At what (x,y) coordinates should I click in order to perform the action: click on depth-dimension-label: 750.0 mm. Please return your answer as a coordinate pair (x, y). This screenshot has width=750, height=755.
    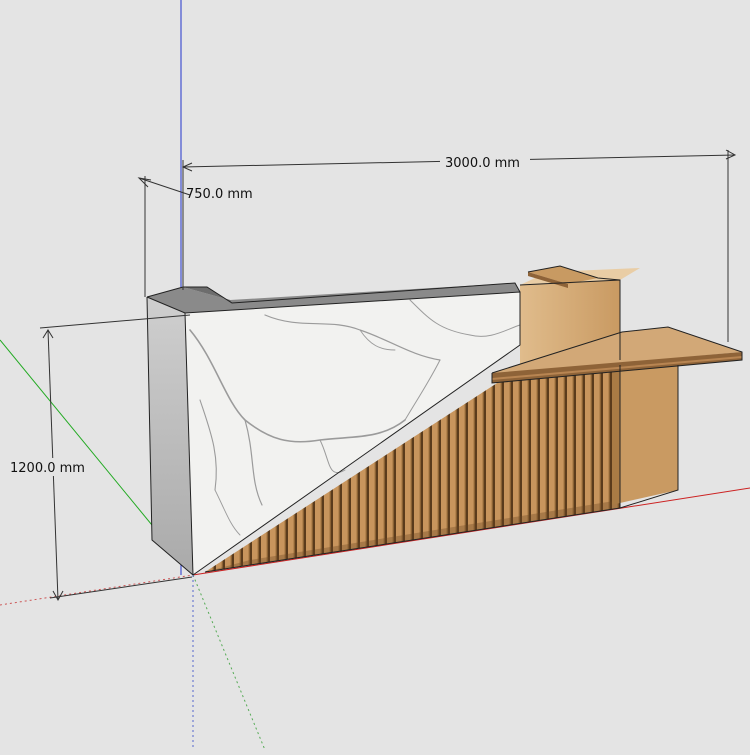
    Looking at the image, I should click on (219, 194).